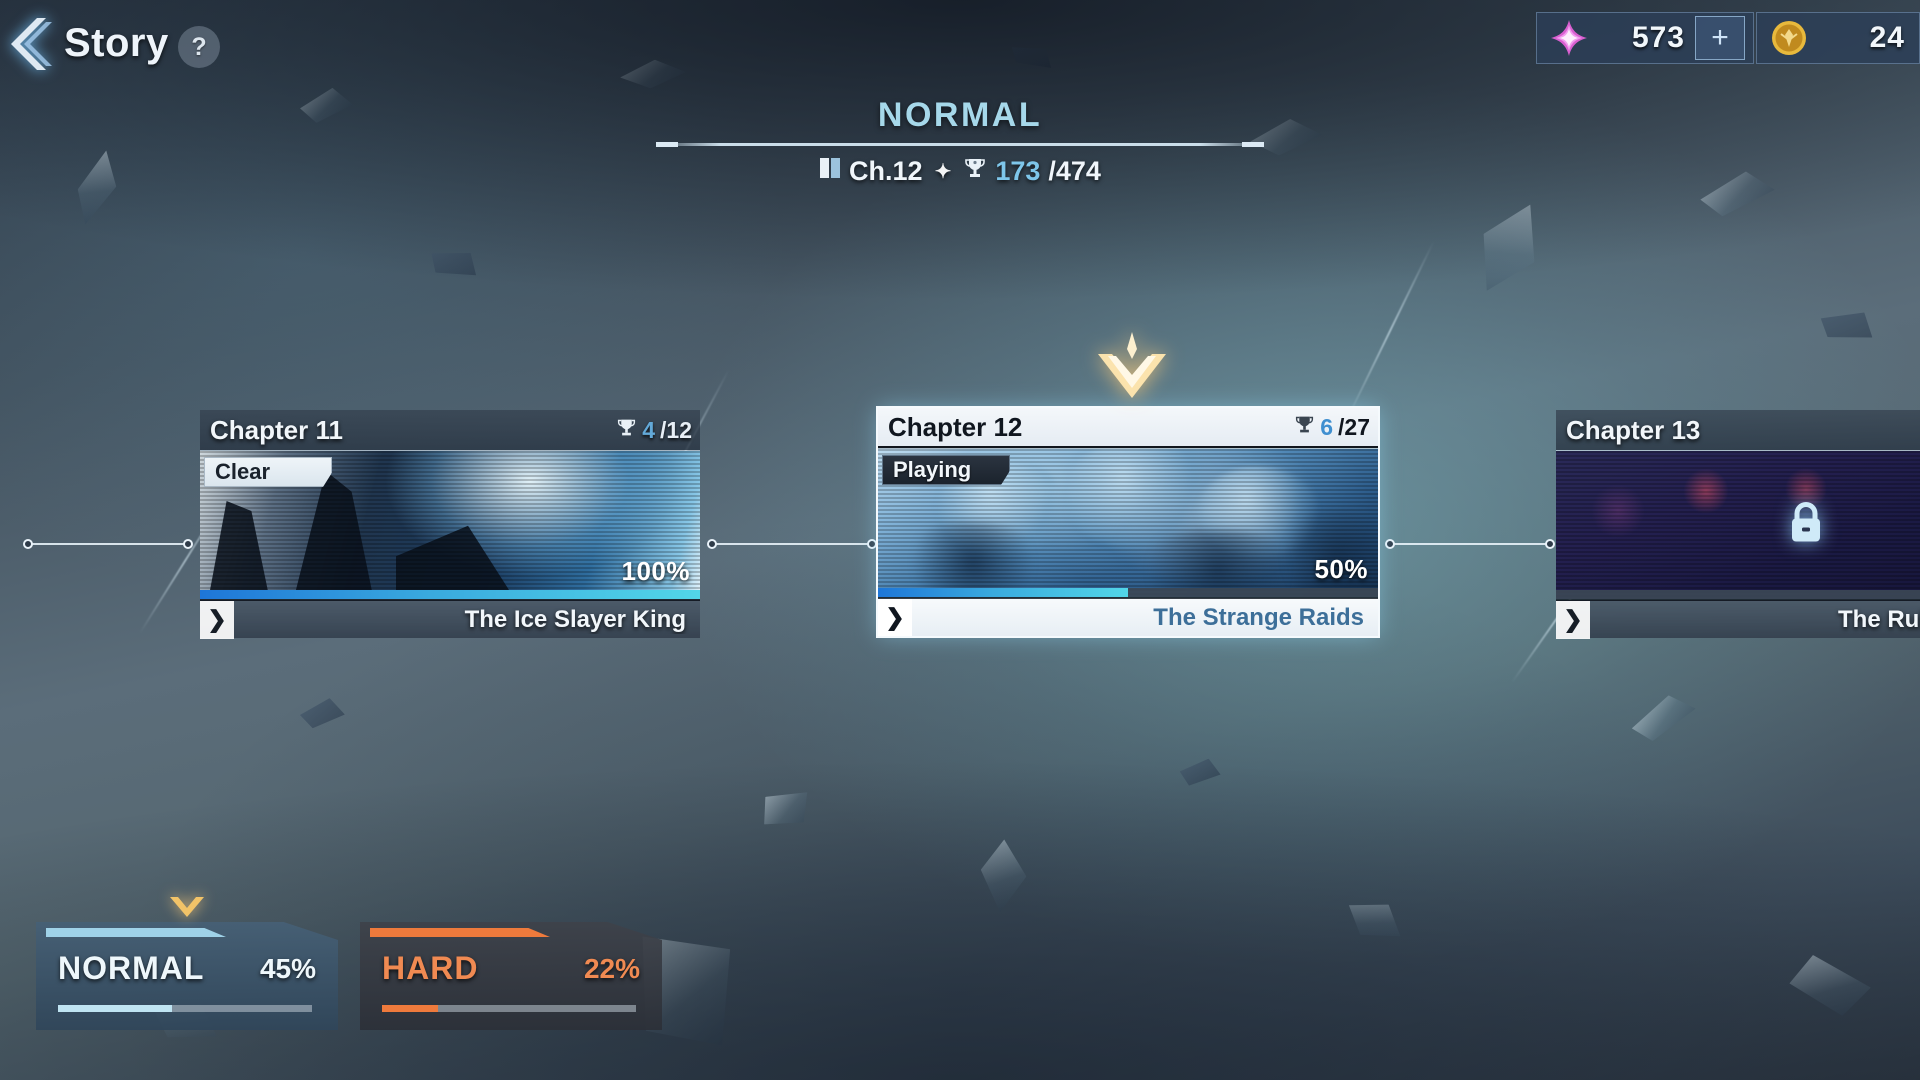 This screenshot has height=1080, width=1920. I want to click on currency-bar: 573 + 24, so click(1727, 38).